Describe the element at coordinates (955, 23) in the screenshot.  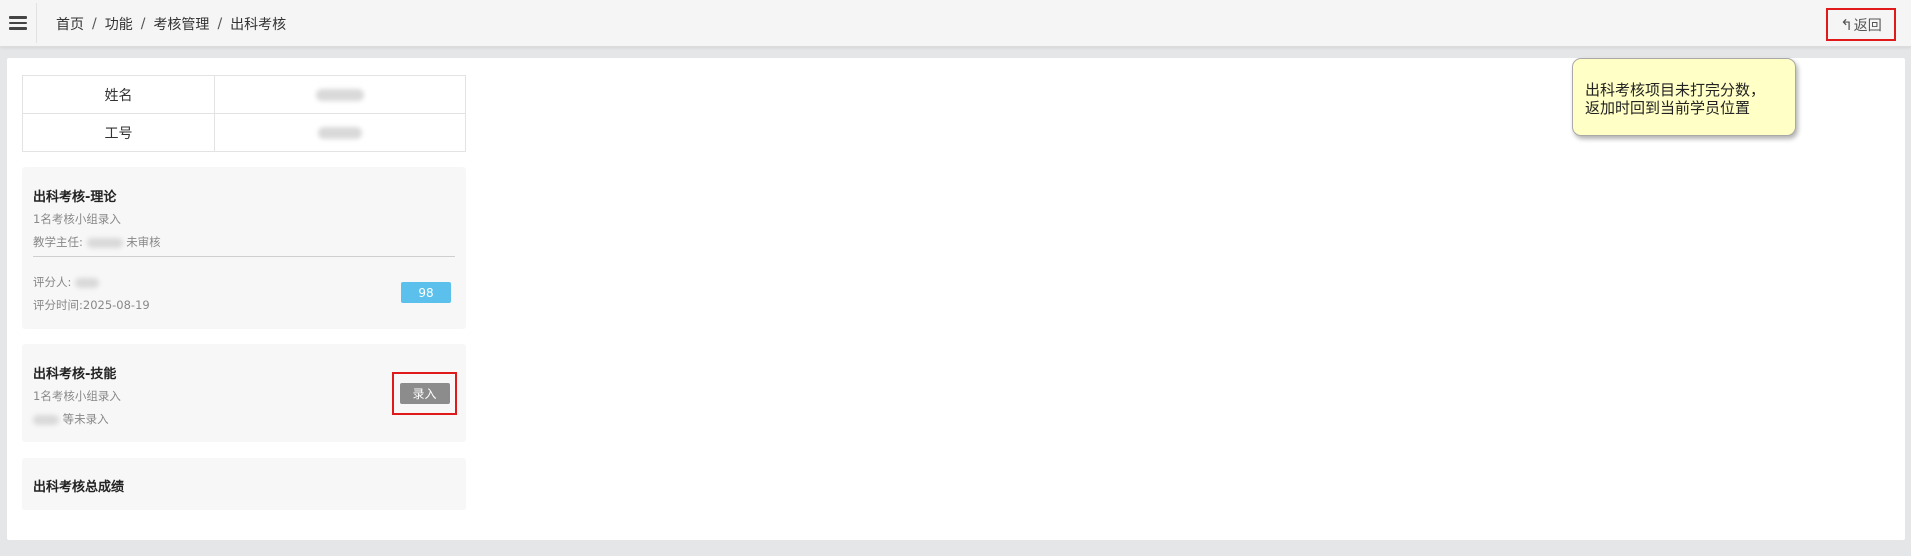
I see `top-bar: 首页 / 功能 / 考核管理 / 出科考核 ↰ 返回` at that location.